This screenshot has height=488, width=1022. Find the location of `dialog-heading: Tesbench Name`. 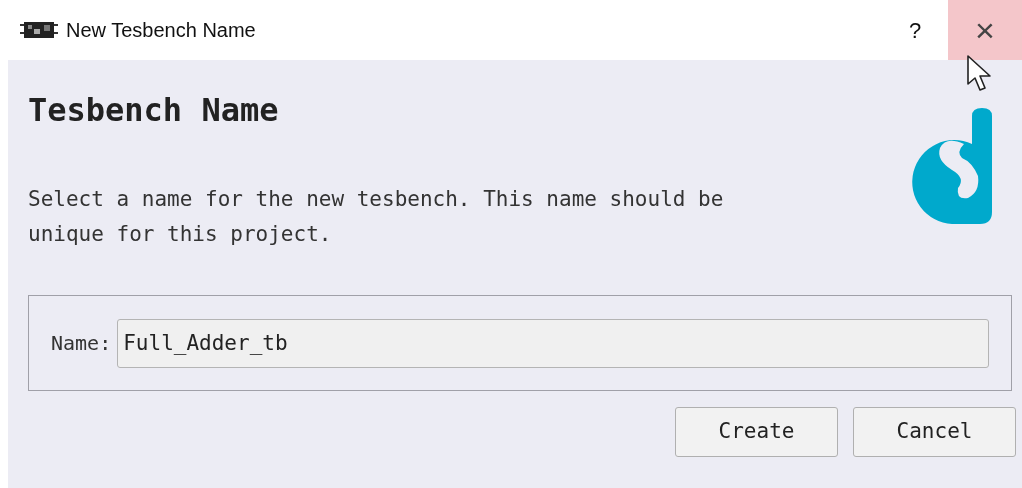

dialog-heading: Tesbench Name is located at coordinates (154, 110).